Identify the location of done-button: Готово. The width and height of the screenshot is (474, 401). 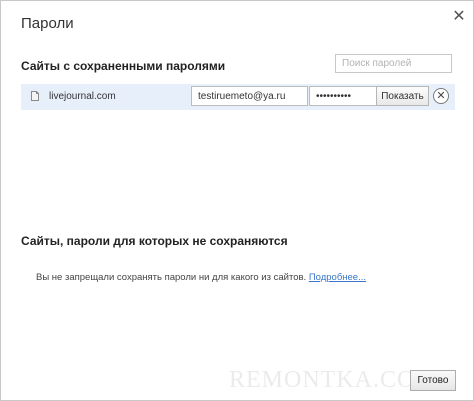
(433, 380).